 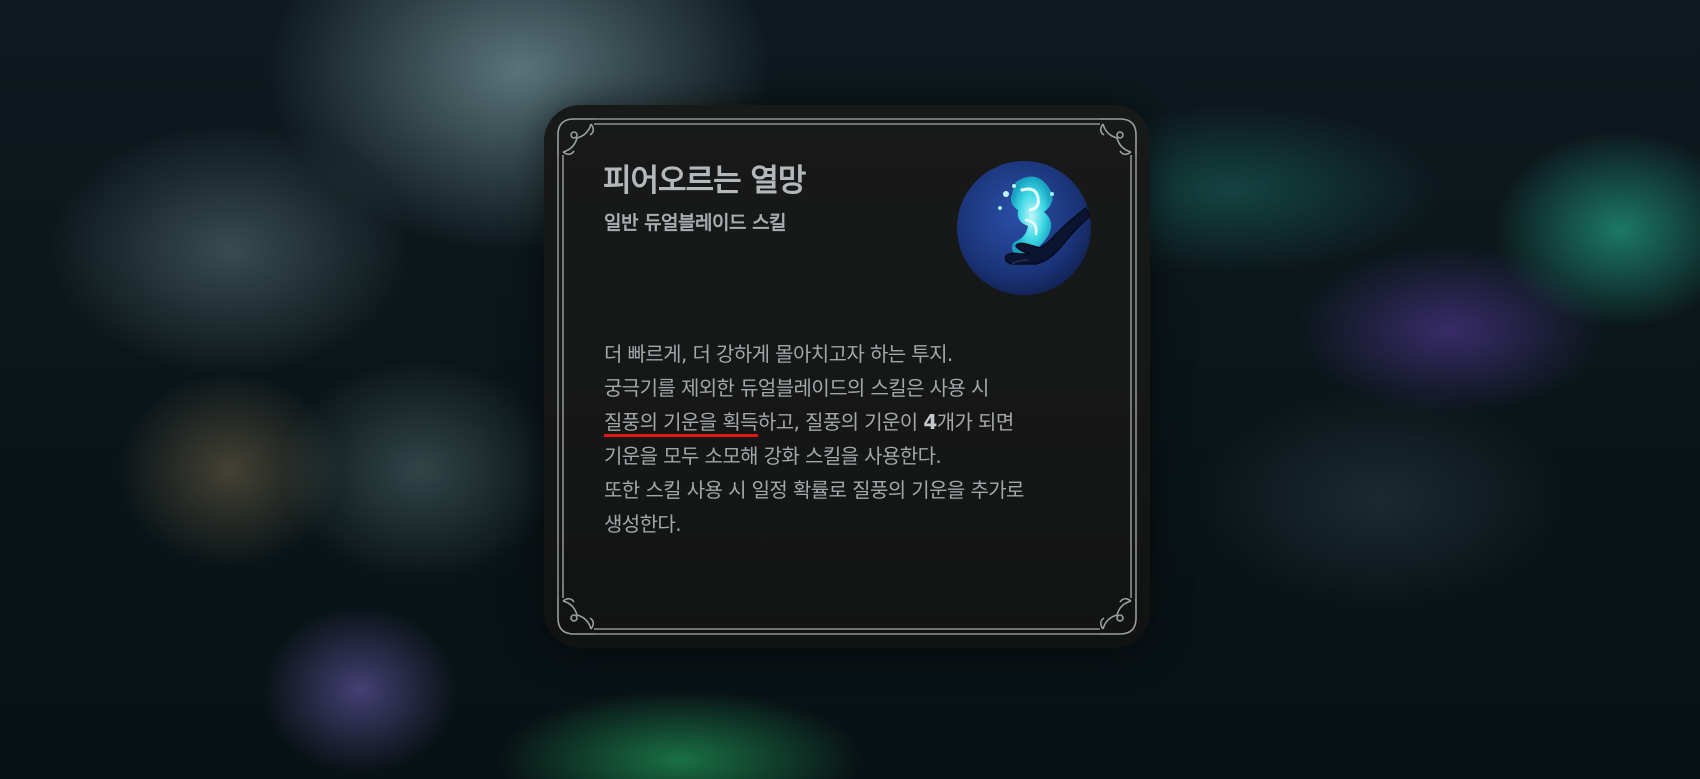 What do you see at coordinates (1024, 228) in the screenshot?
I see `wind-energy-hand-icon` at bounding box center [1024, 228].